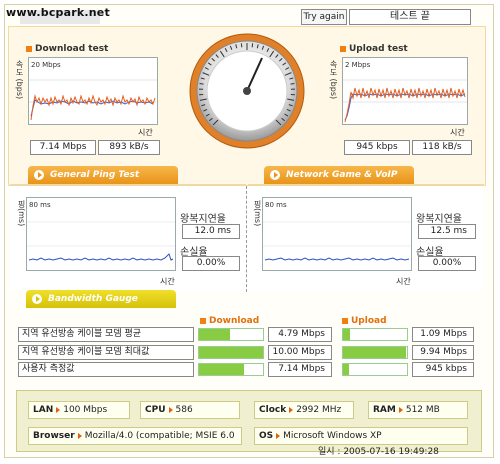  I want to click on download-scale: 20 Mbps, so click(46, 65).